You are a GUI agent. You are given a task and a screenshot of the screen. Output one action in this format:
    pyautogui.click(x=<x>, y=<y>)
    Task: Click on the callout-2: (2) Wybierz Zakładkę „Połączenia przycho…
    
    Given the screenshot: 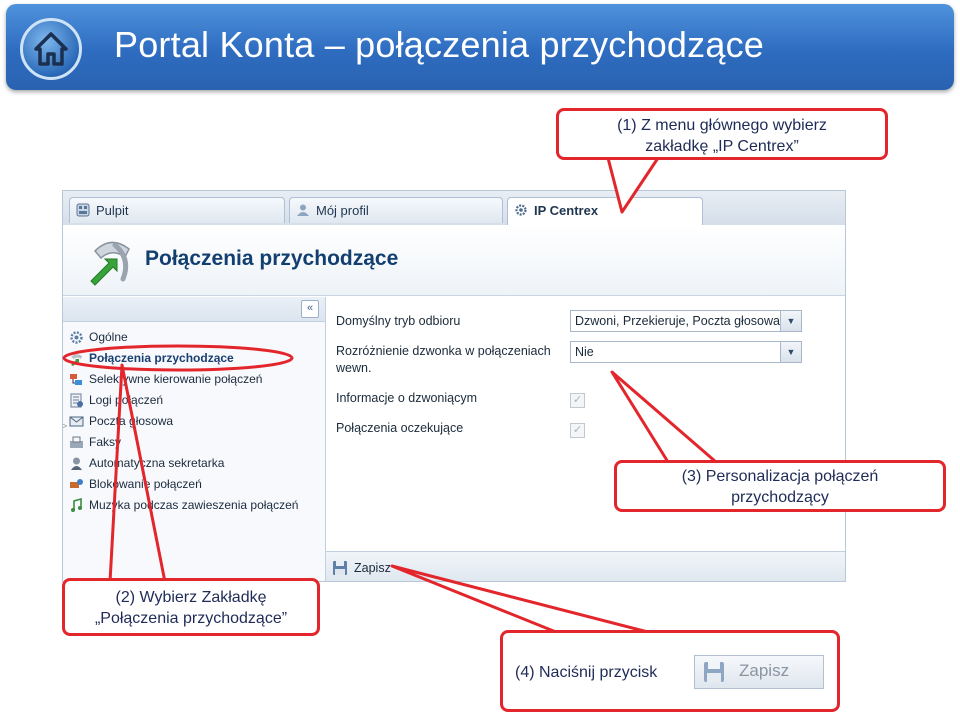 What is the action you would take?
    pyautogui.click(x=191, y=607)
    